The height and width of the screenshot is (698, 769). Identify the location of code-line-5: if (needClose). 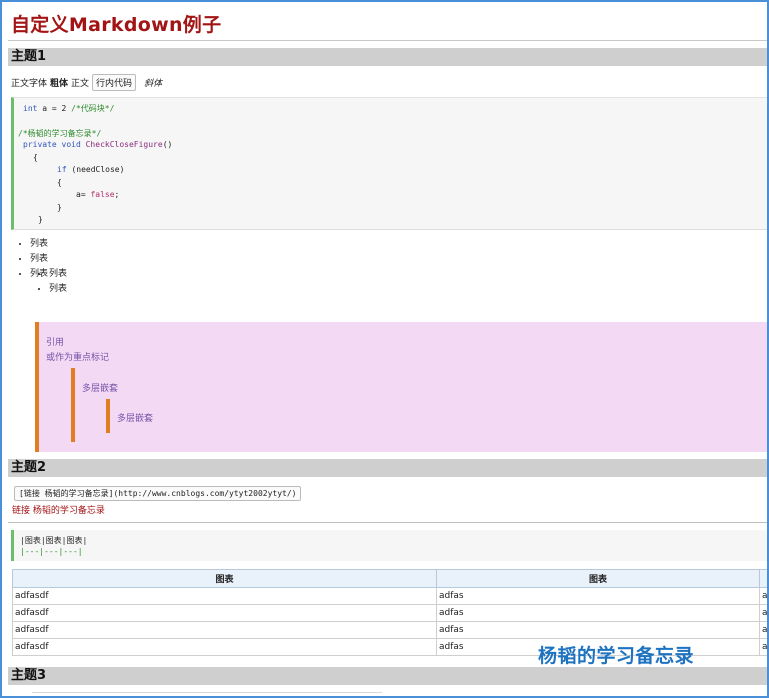
(91, 169).